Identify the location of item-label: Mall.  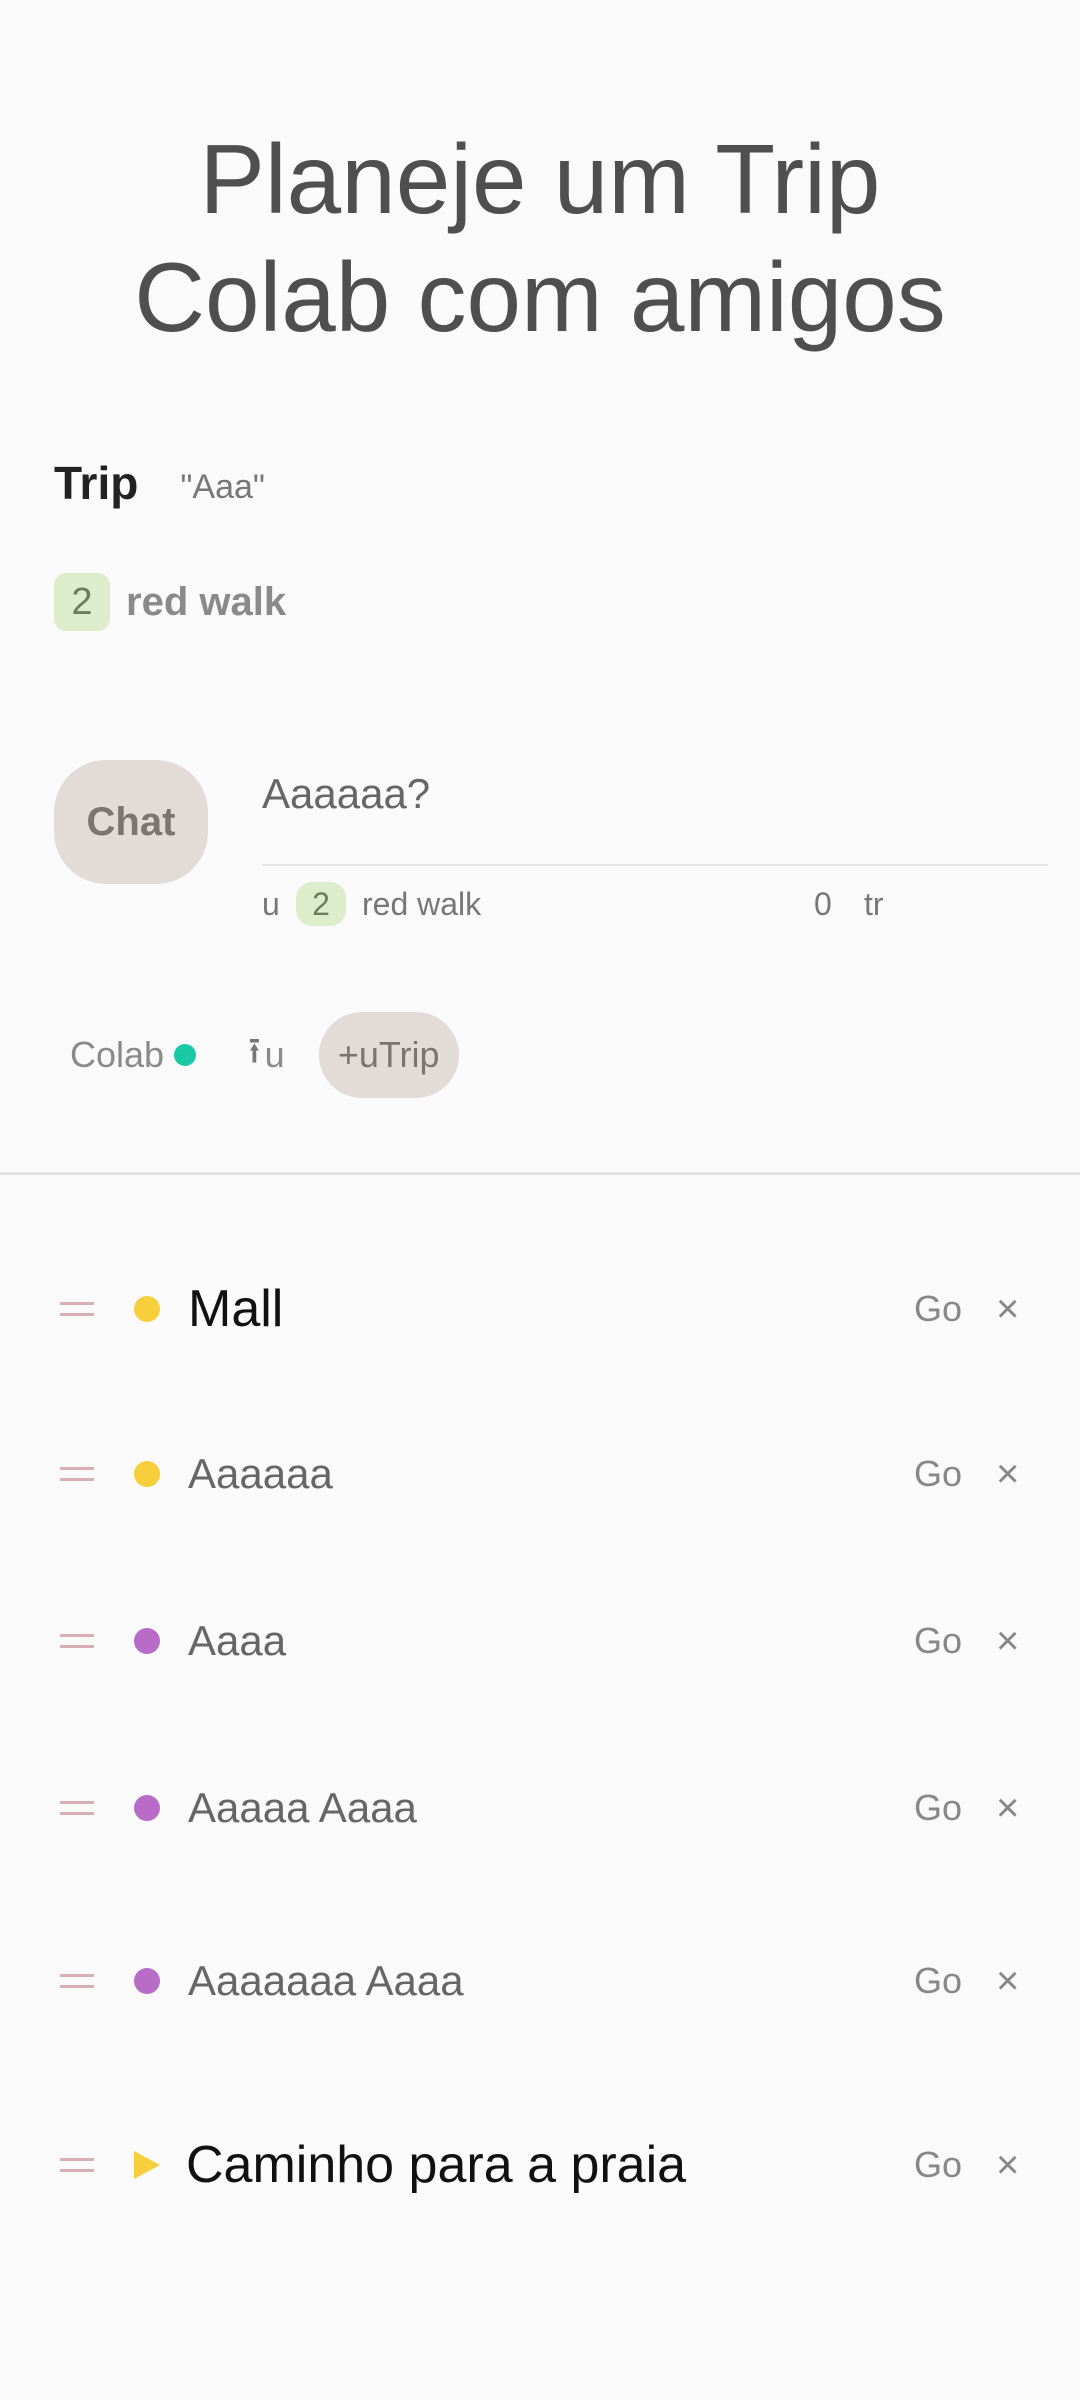
(236, 1309).